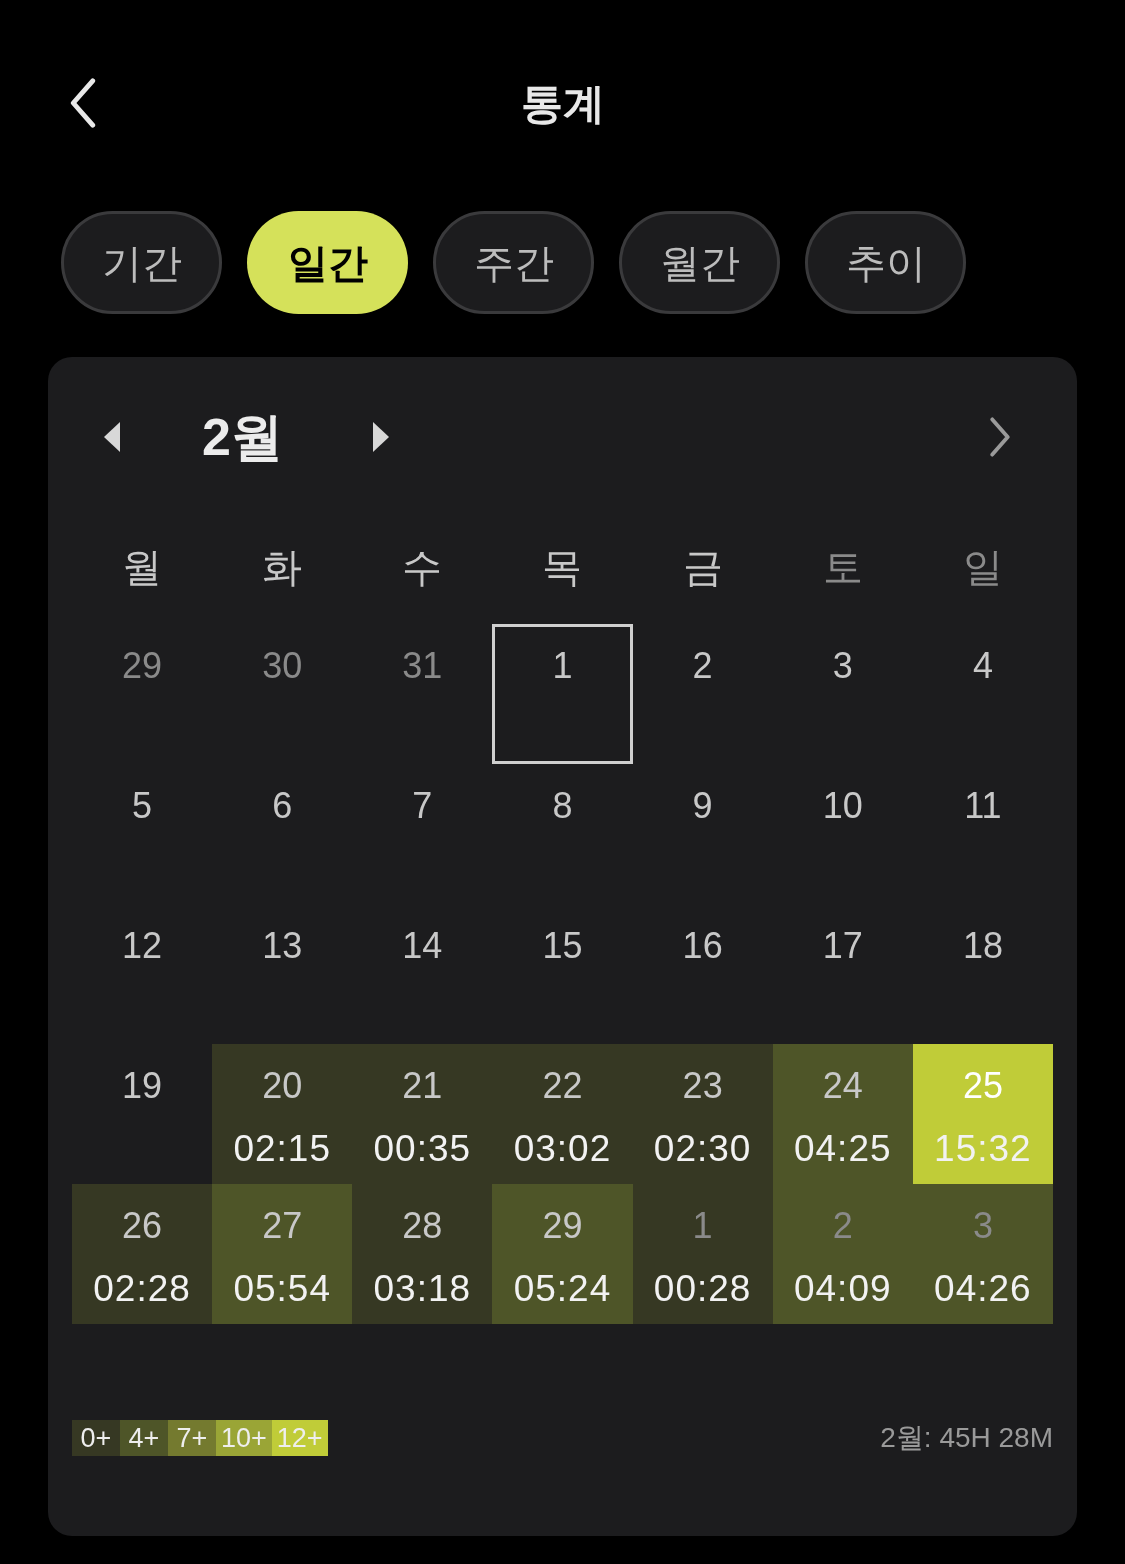  I want to click on day-cell: 22 03:02, so click(562, 1114).